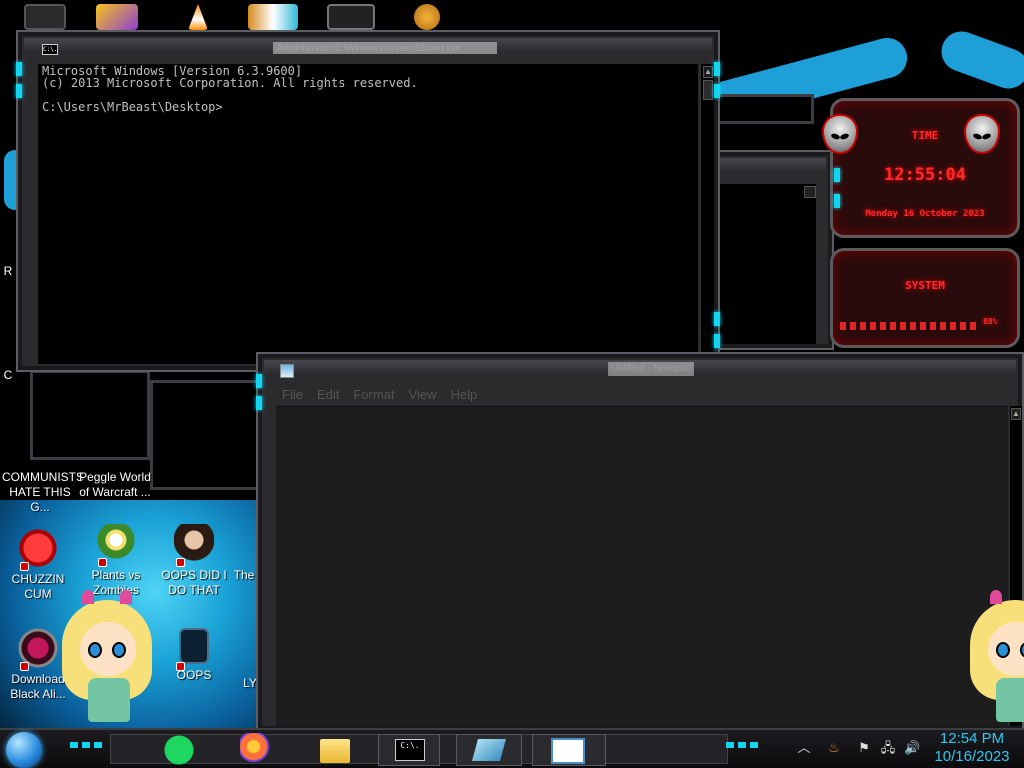 The height and width of the screenshot is (768, 1024). I want to click on spotify-icon, so click(179, 750).